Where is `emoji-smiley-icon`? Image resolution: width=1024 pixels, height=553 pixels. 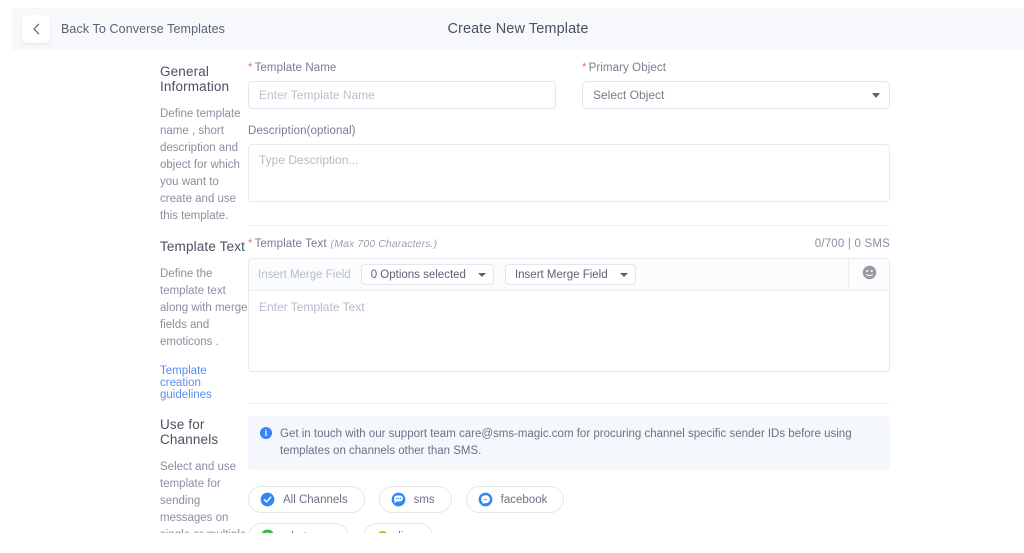 emoji-smiley-icon is located at coordinates (869, 275).